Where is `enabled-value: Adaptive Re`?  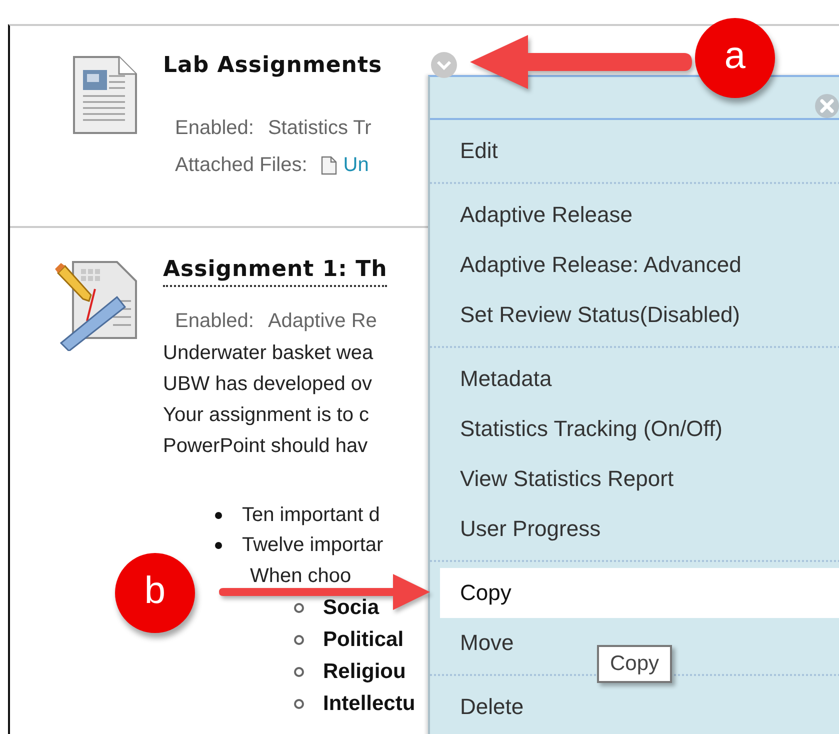
enabled-value: Adaptive Re is located at coordinates (322, 321).